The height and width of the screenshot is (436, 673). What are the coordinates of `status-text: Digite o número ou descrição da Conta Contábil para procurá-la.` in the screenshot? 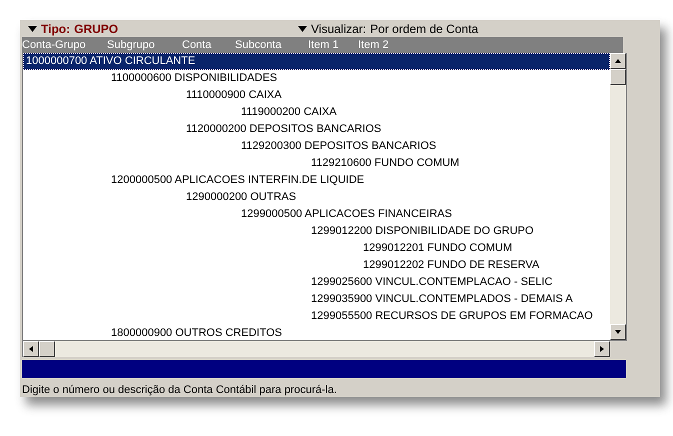 It's located at (180, 390).